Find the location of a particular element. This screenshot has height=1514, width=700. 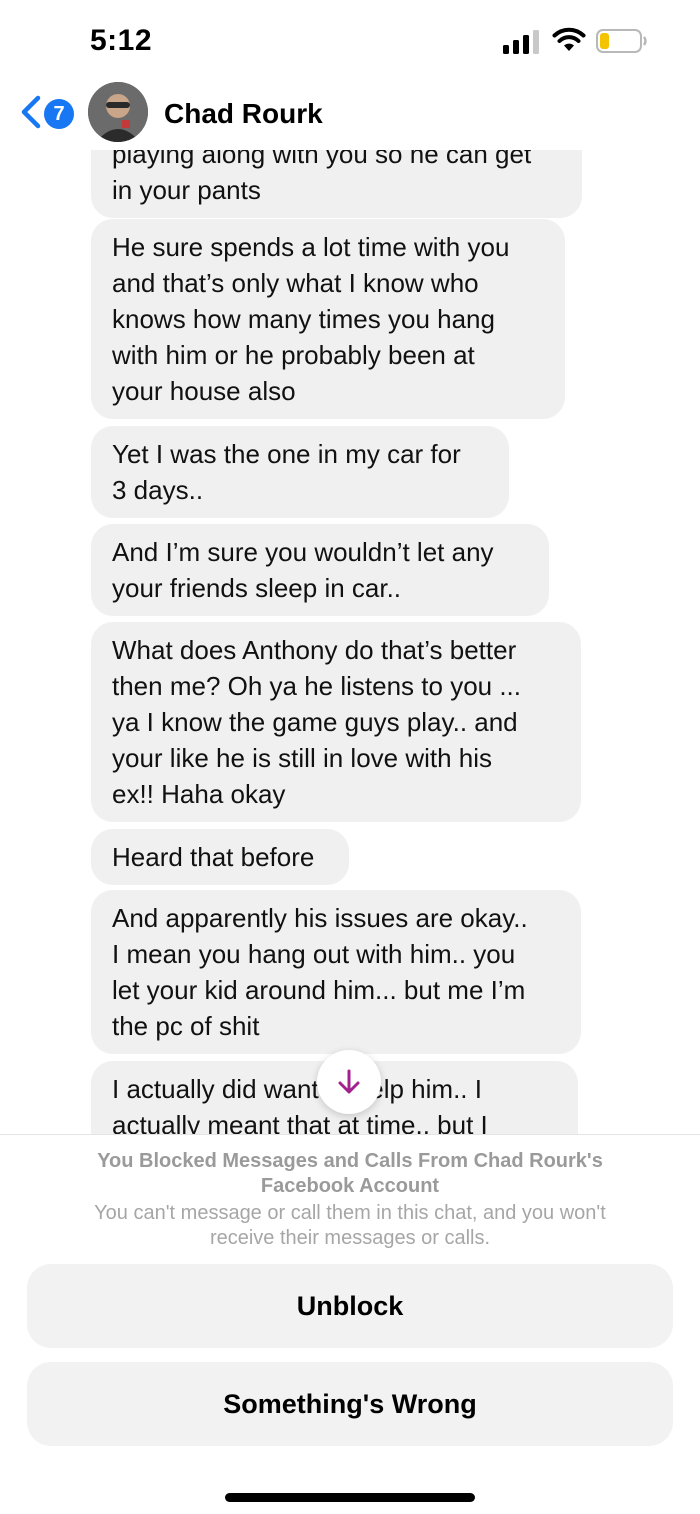

message-bubble: Yet I was the one in my car for 3 days.. is located at coordinates (300, 472).